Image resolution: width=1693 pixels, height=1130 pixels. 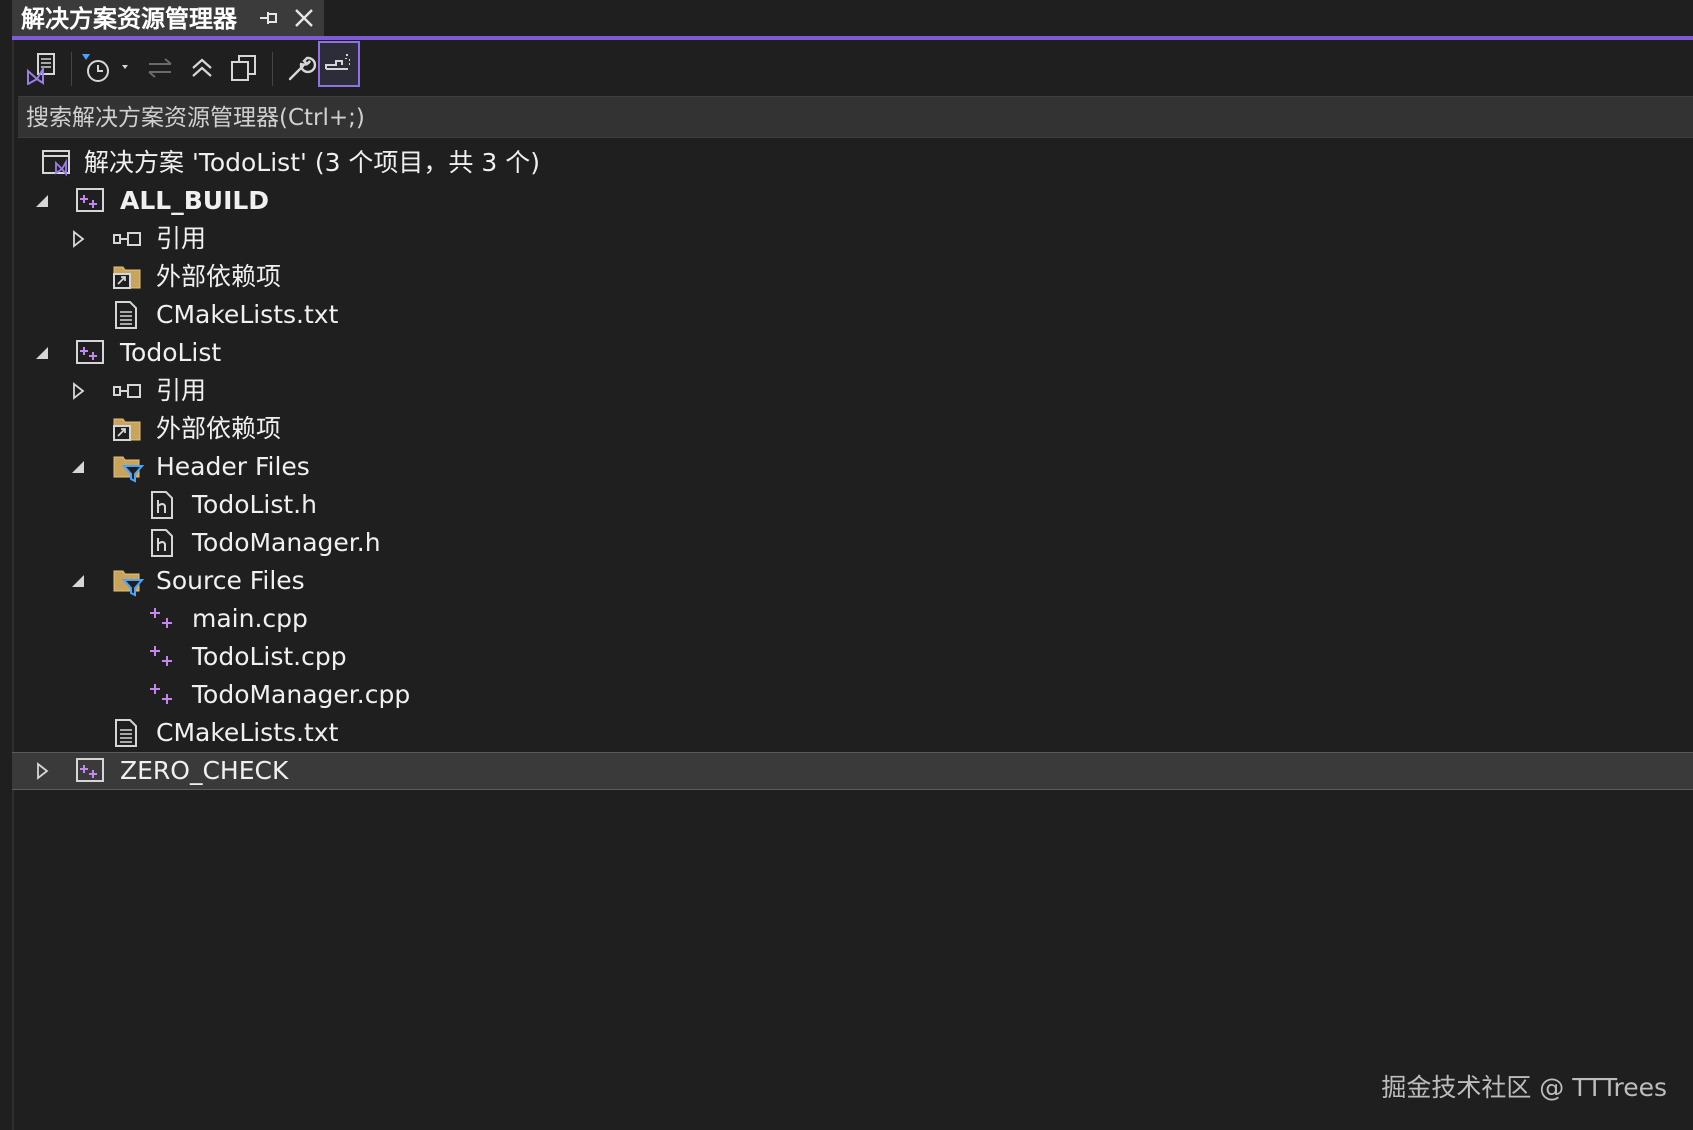 I want to click on switch-views-button, so click(x=42, y=68).